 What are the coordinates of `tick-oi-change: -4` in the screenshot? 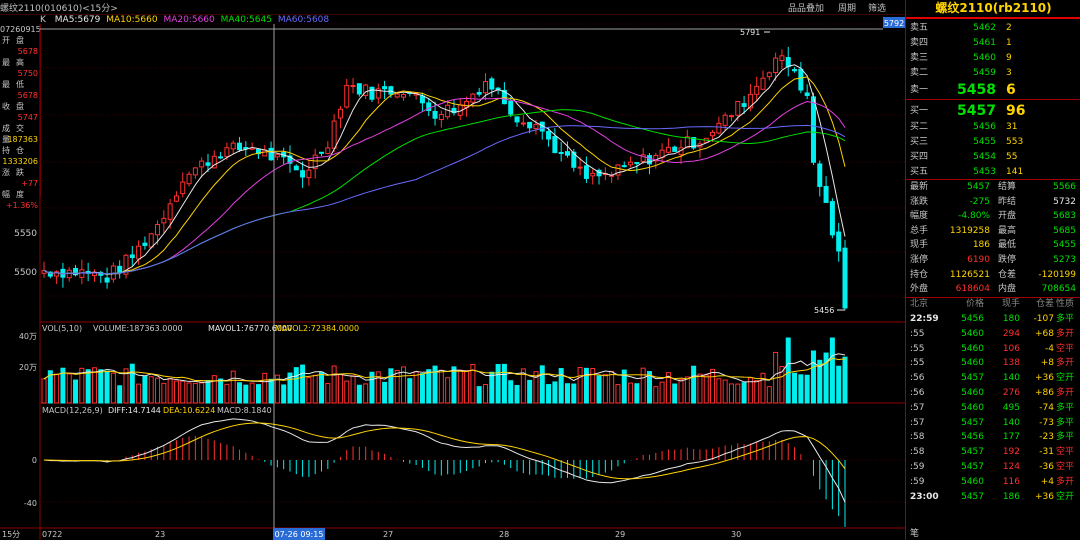 It's located at (1049, 348).